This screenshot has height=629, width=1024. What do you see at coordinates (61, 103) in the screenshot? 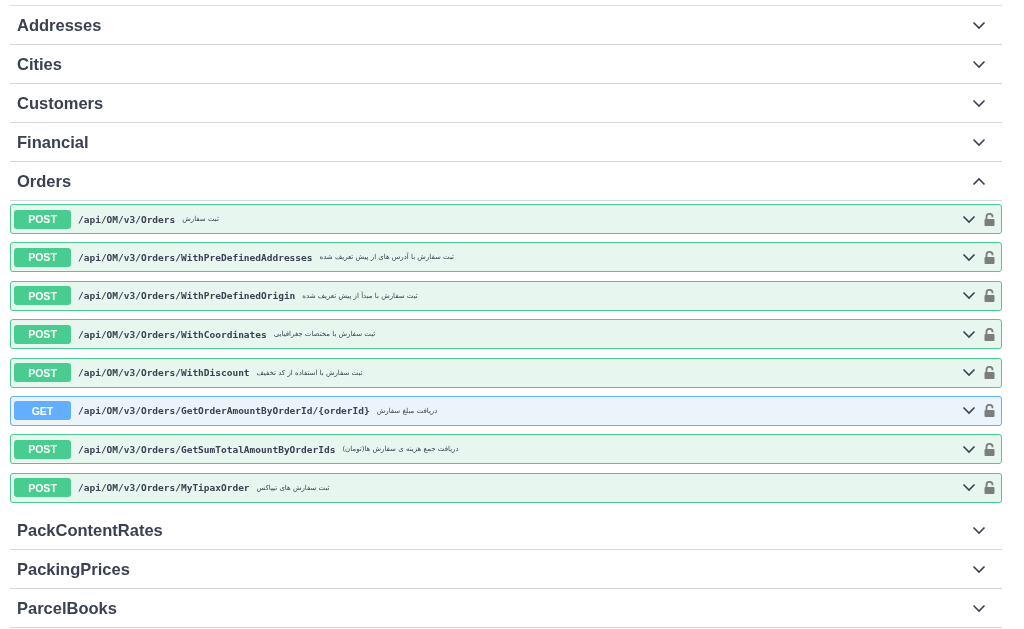
I see `section-title: Customers` at bounding box center [61, 103].